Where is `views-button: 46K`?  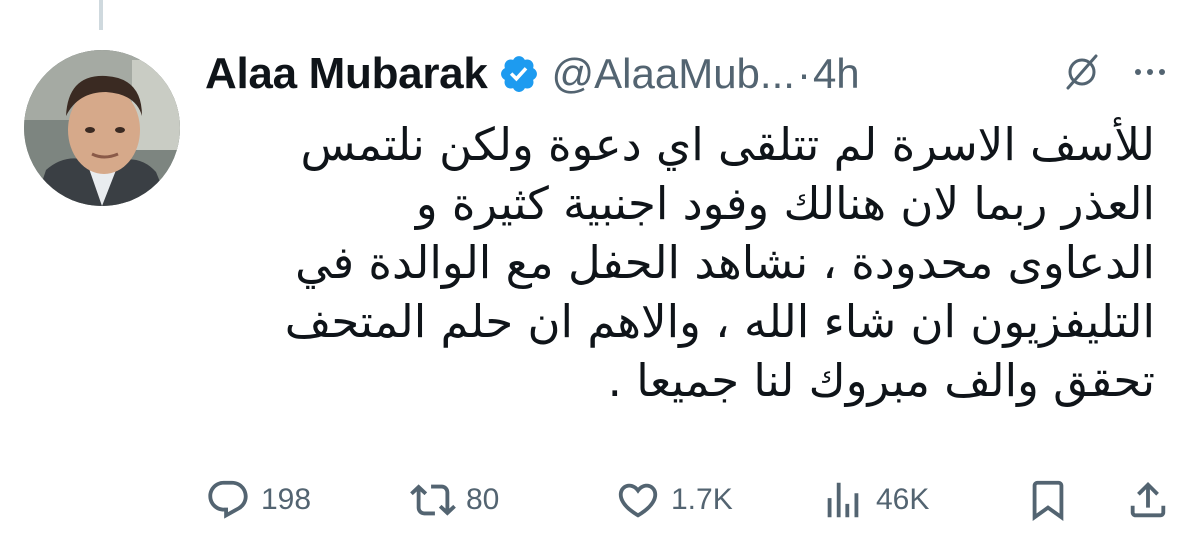
views-button: 46K is located at coordinates (874, 500).